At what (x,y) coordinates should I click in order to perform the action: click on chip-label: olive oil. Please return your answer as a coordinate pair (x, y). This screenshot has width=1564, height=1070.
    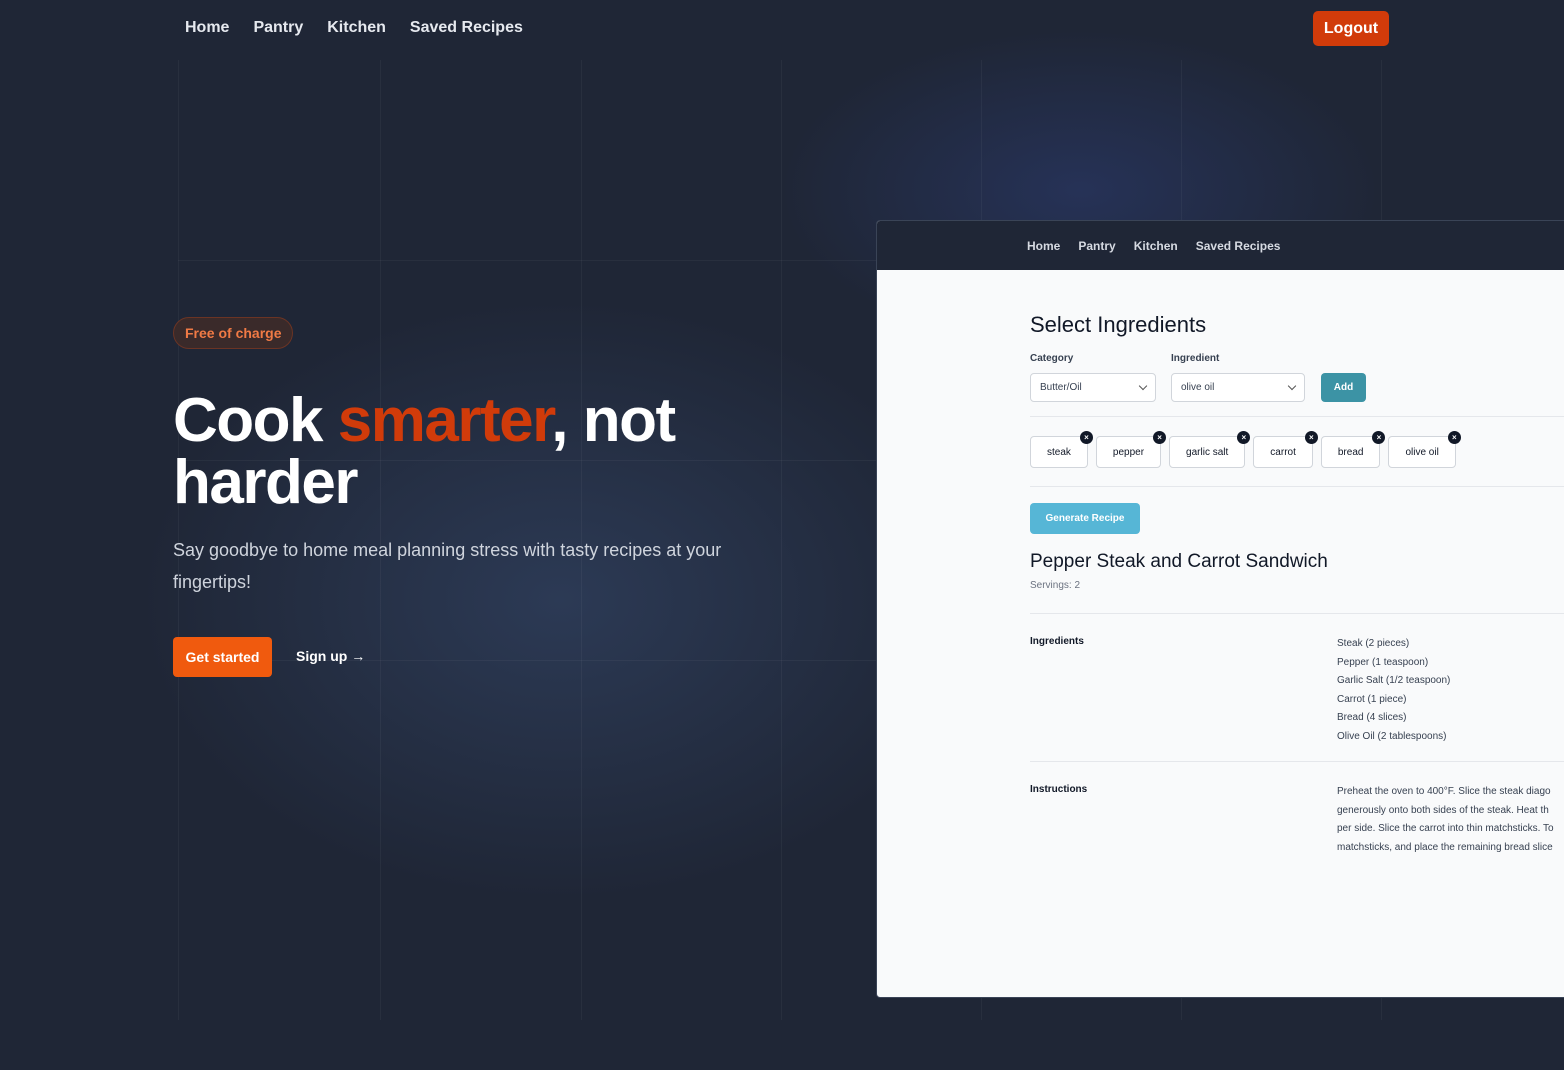
    Looking at the image, I should click on (1422, 452).